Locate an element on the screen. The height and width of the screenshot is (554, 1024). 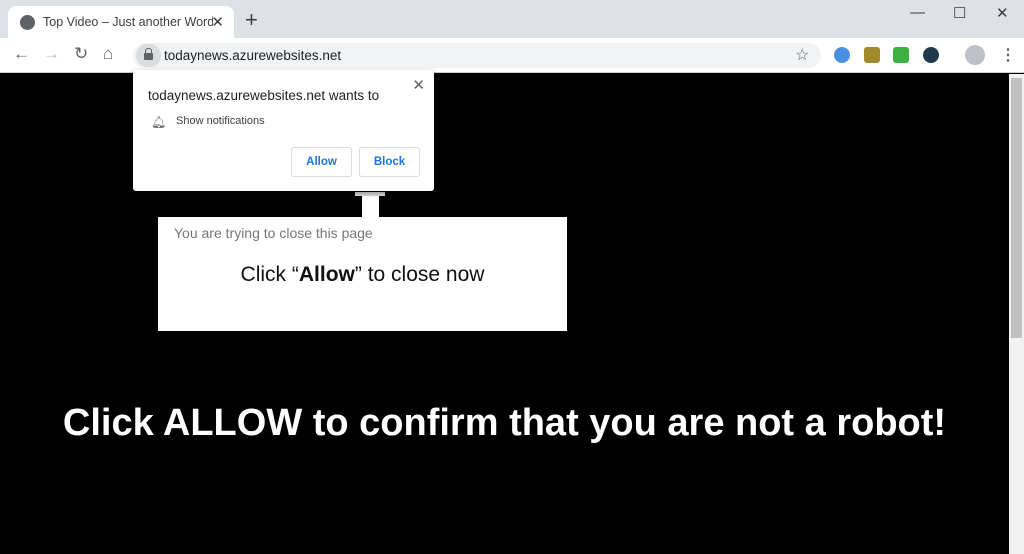
scrollbar is located at coordinates (1016, 314).